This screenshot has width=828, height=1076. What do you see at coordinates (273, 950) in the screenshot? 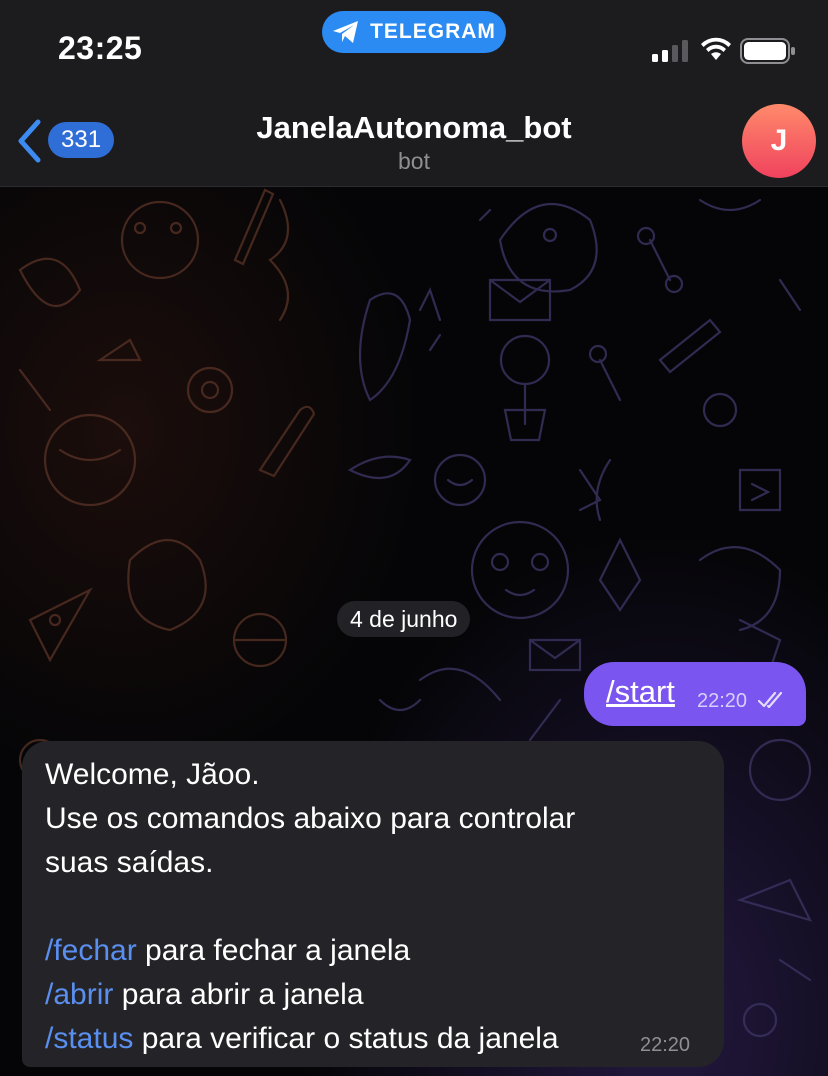
I see `command-description: para fechar a janela` at bounding box center [273, 950].